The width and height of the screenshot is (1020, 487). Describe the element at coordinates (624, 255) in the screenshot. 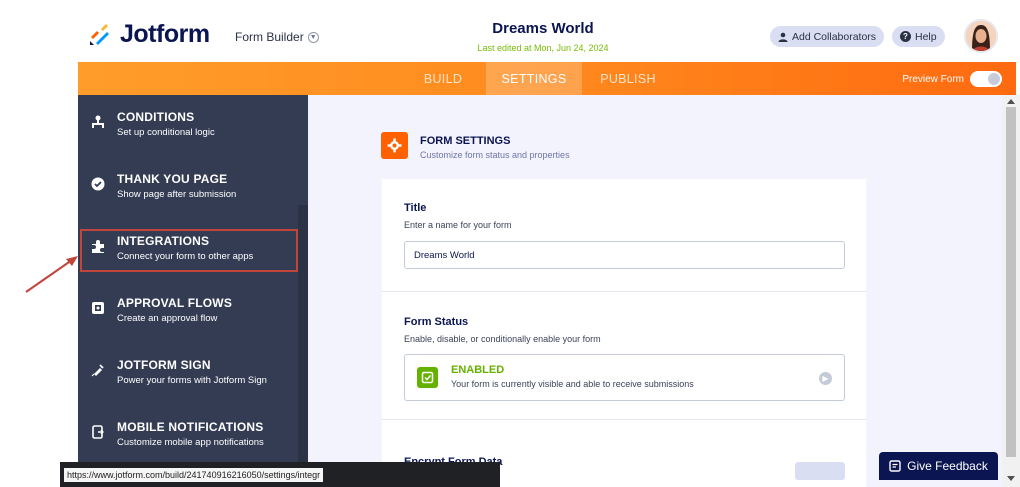

I see `title-input: Dreams World` at that location.